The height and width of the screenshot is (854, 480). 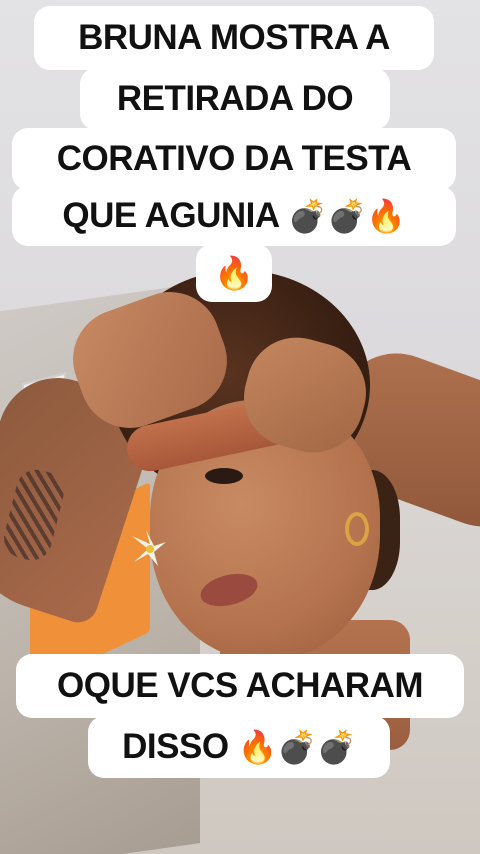 I want to click on caption-line-4: QUE AGUNIA 💣💣🔥, so click(x=234, y=216).